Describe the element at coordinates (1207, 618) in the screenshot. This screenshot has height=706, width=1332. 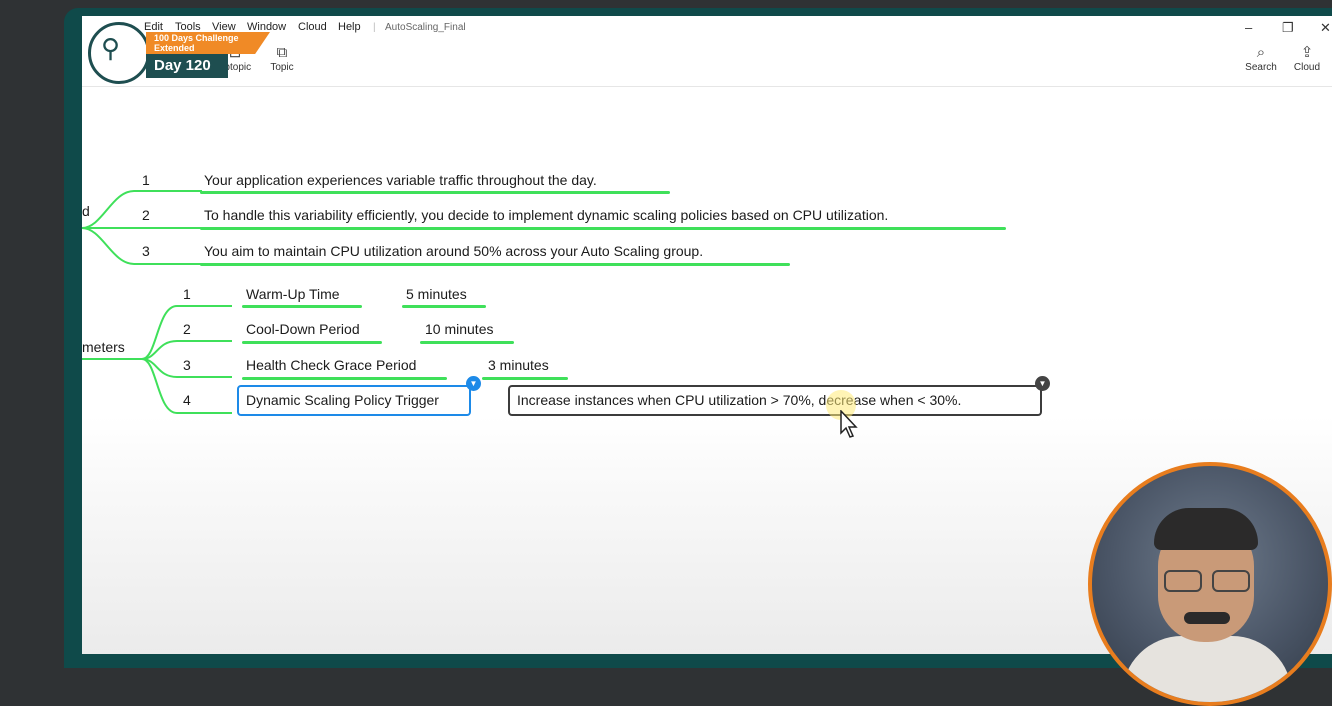
I see `presenter-mustache` at that location.